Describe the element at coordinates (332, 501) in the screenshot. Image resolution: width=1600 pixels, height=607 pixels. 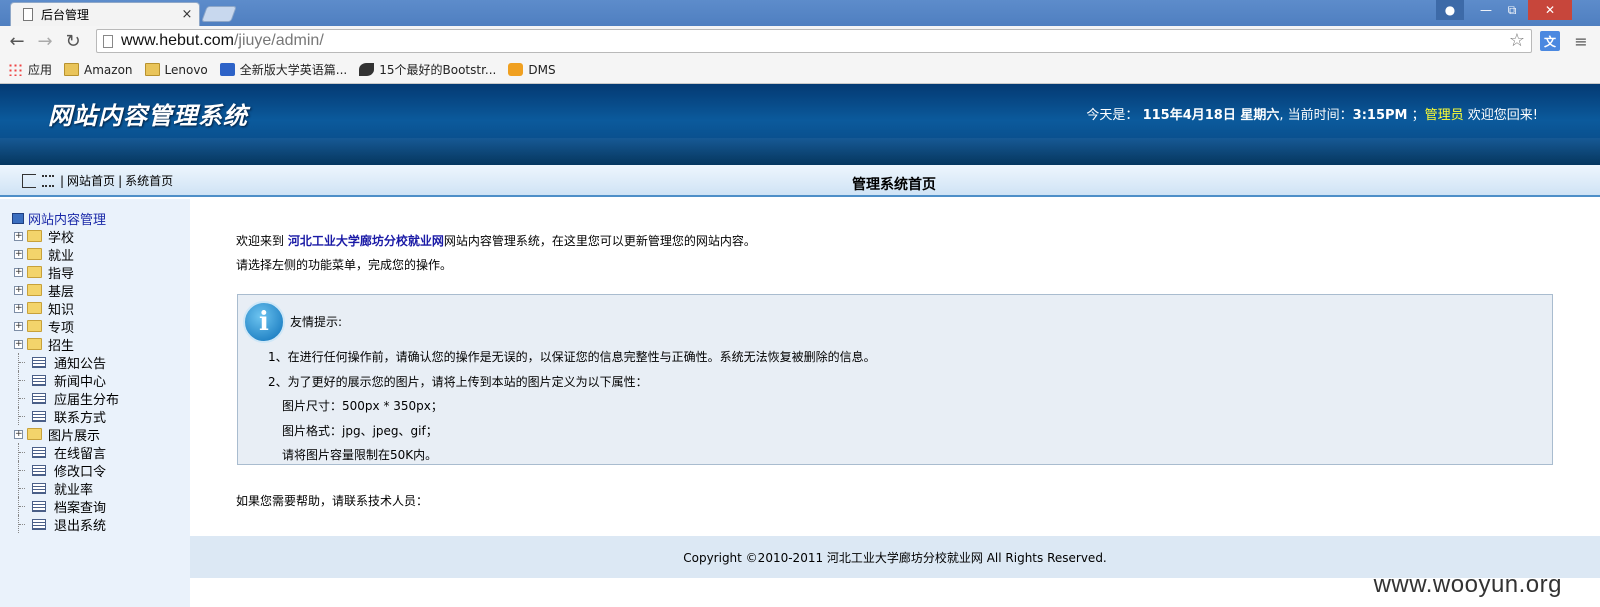
I see `help-text: 如果您需要帮助，请联系技术人员：` at that location.